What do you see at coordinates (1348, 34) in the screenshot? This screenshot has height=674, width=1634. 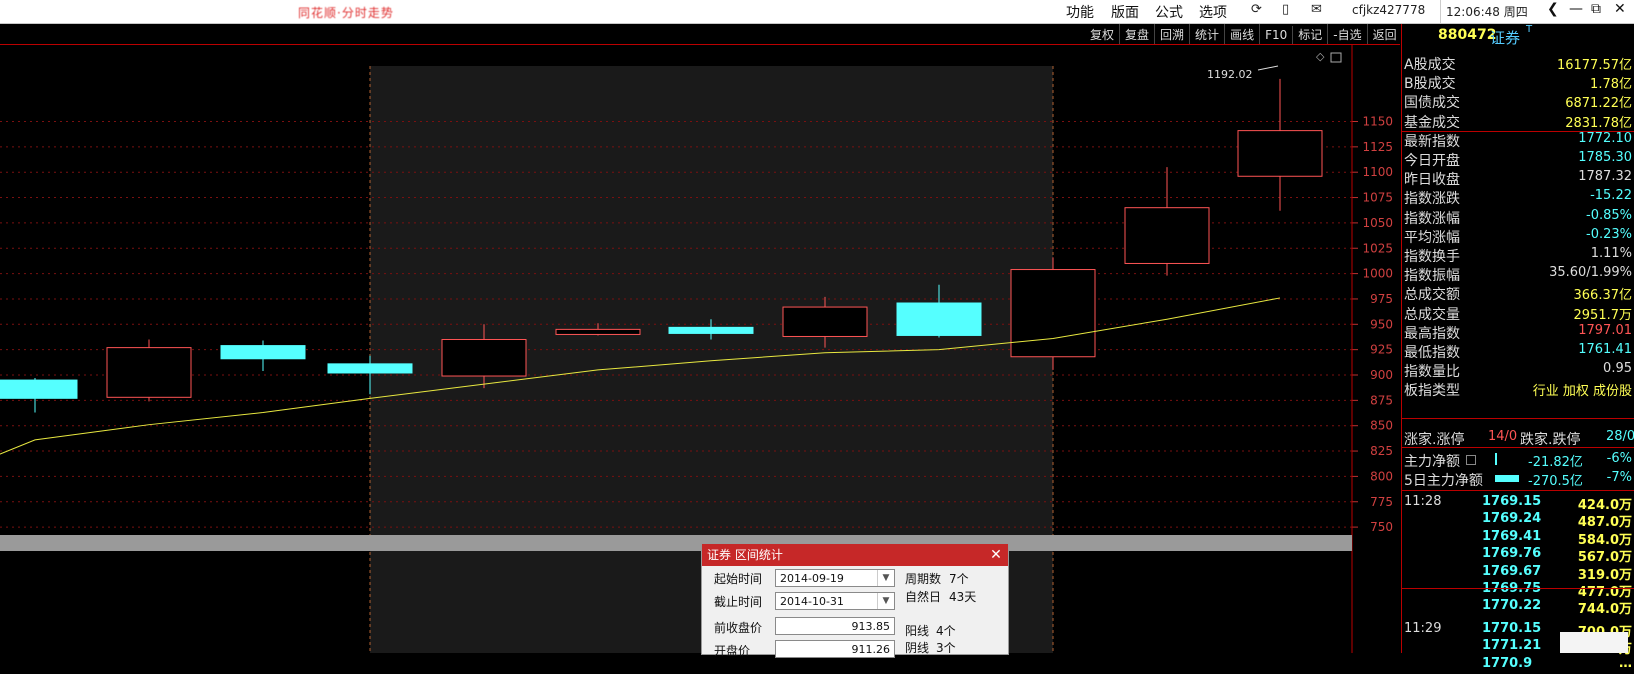 I see `toolbar-remove-watchlist: -自选` at bounding box center [1348, 34].